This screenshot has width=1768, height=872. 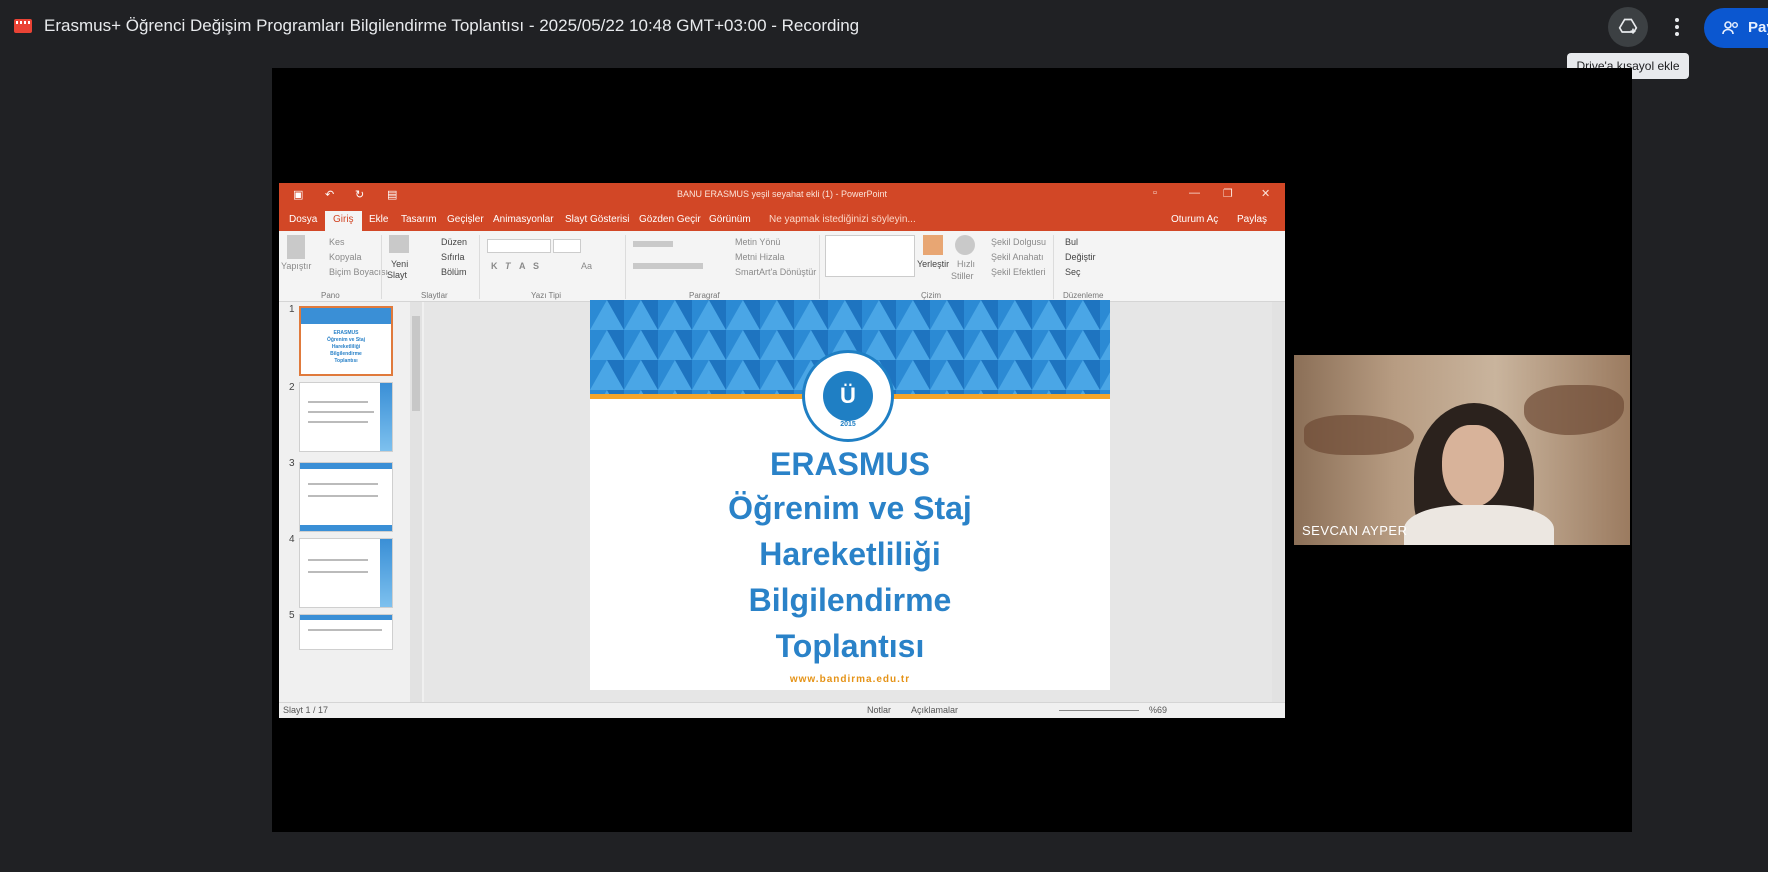 What do you see at coordinates (359, 272) in the screenshot?
I see `format-painter-label: Biçim Boyacısı` at bounding box center [359, 272].